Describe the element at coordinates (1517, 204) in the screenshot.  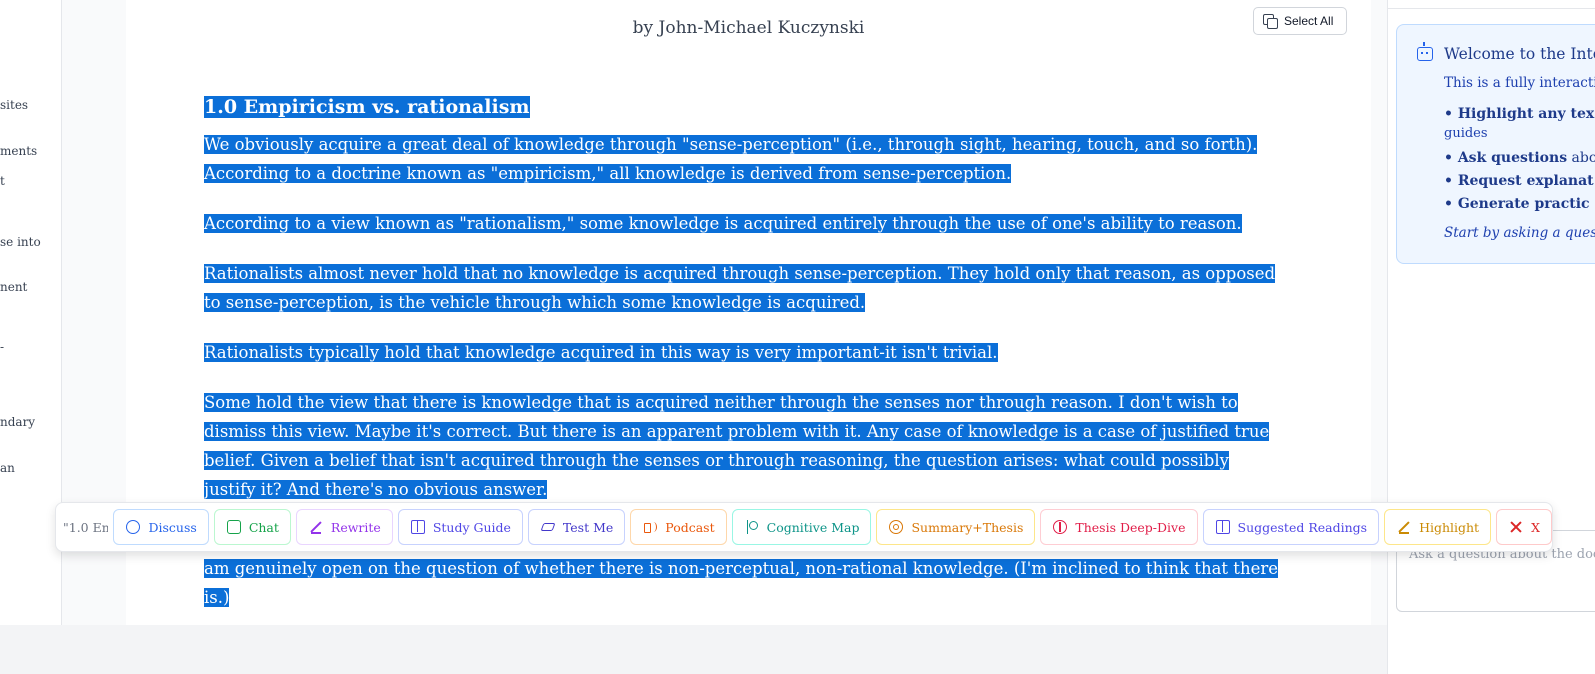
I see `feature-item: • Generate practic` at that location.